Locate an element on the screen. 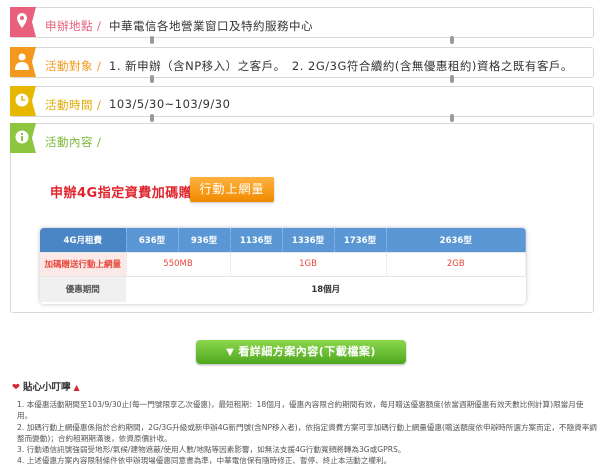 The width and height of the screenshot is (600, 476). plan-header-row: 4G月租費 636型 936型 1136型 1336型 1736型 2636型 is located at coordinates (283, 240).